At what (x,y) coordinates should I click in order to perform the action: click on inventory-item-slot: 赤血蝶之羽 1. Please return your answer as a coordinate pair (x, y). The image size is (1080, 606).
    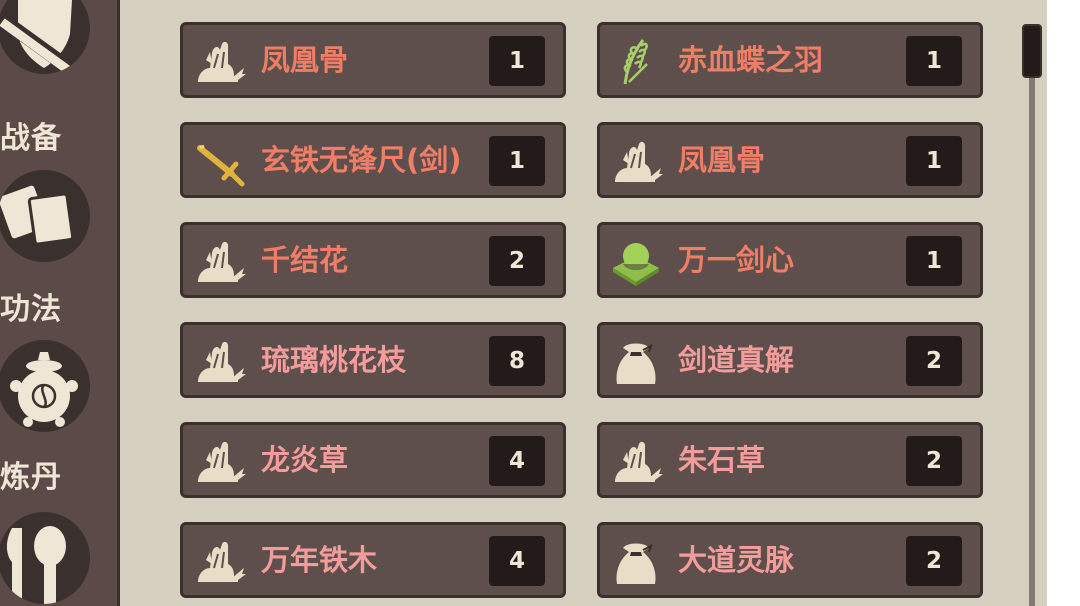
    Looking at the image, I should click on (790, 60).